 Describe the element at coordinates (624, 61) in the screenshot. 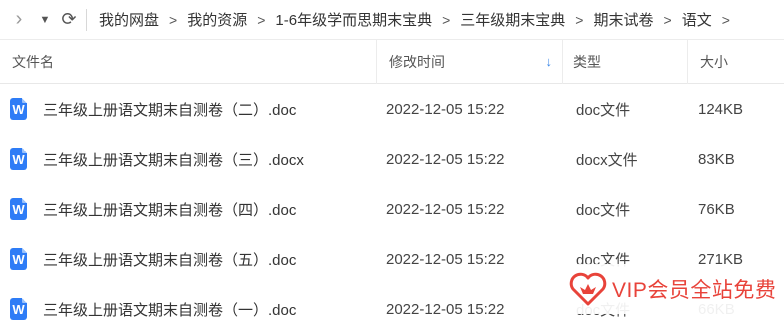

I see `column-header-type: 类型` at that location.